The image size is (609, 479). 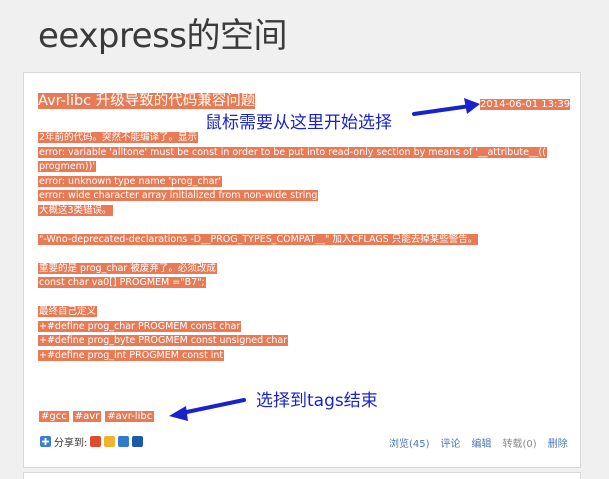 What do you see at coordinates (138, 441) in the screenshot?
I see `people-icon` at bounding box center [138, 441].